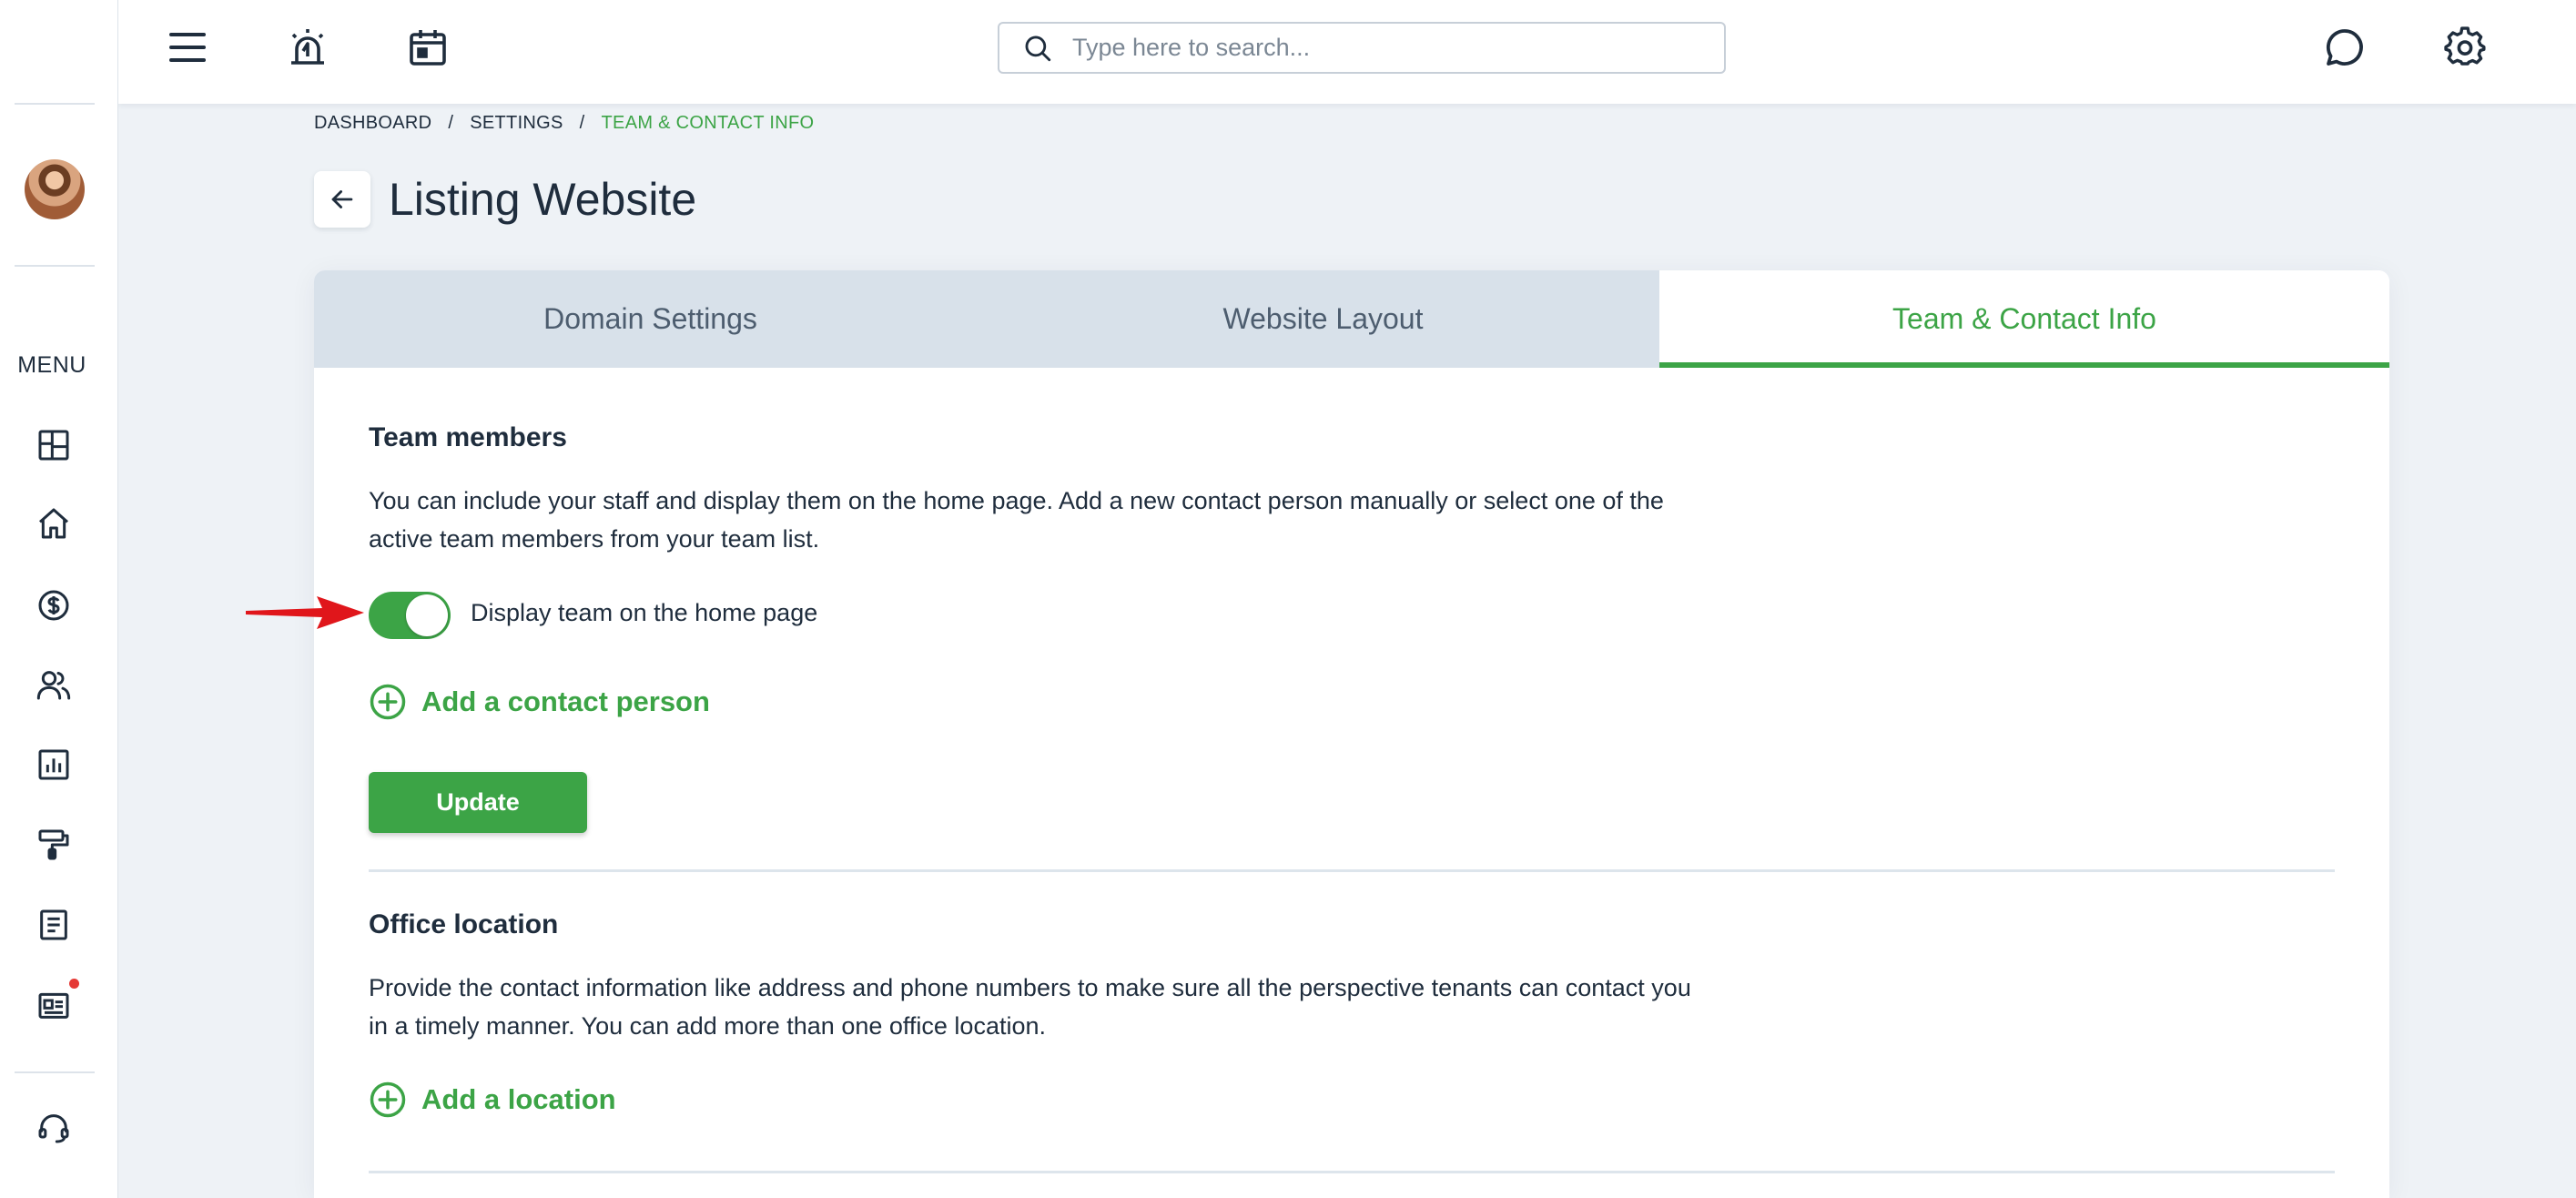 The height and width of the screenshot is (1198, 2576). I want to click on sidebar: MENU, so click(59, 599).